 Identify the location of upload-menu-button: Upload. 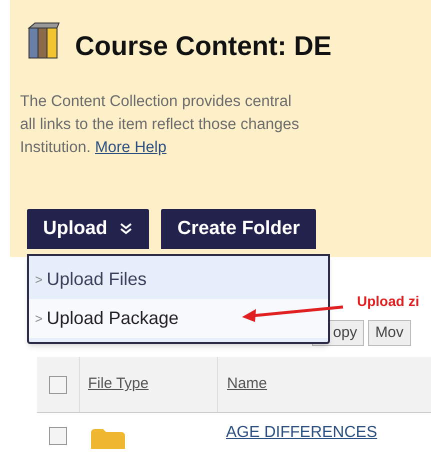
(88, 229).